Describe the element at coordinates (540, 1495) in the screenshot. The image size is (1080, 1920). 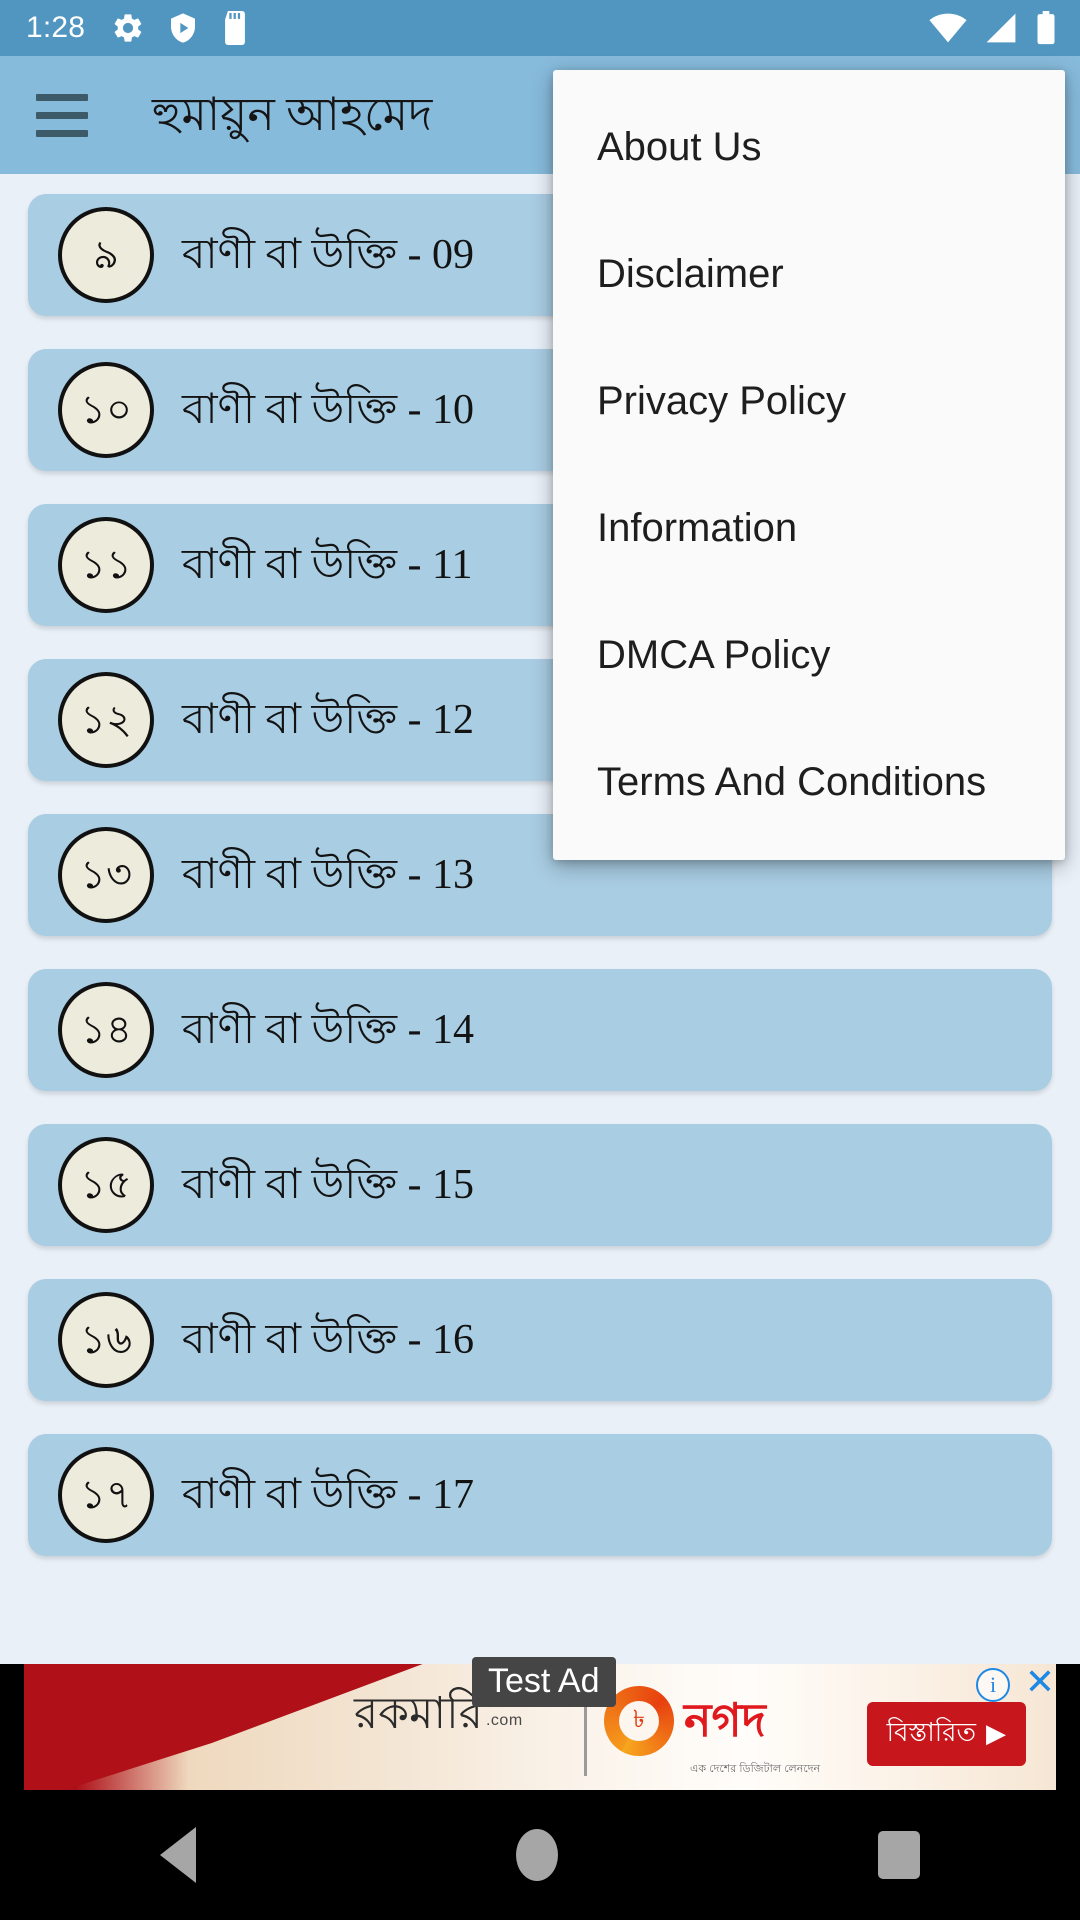
I see `list-item: ১৭ বাণী বা উক্তি - 17` at that location.